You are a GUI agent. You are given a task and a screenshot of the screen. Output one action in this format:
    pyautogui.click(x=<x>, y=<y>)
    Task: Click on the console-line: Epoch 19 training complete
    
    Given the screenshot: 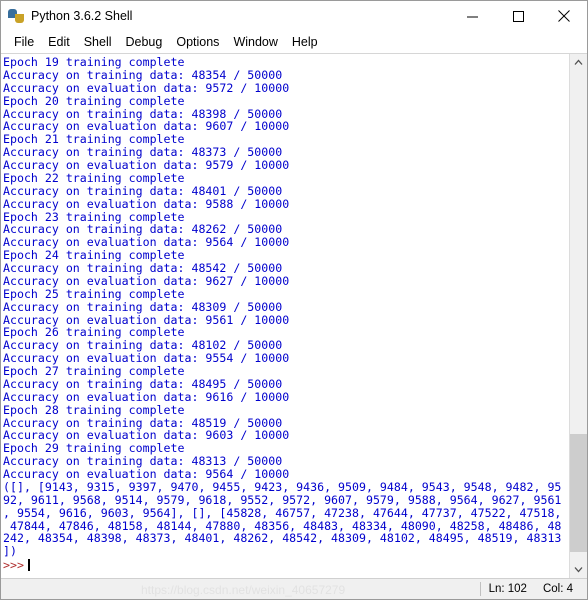 What is the action you would take?
    pyautogui.click(x=94, y=62)
    